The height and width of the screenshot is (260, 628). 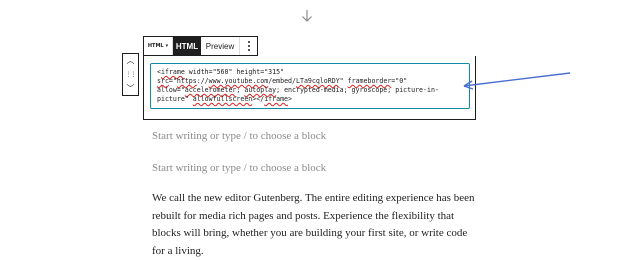 What do you see at coordinates (220, 46) in the screenshot?
I see `tab-preview: Preview` at bounding box center [220, 46].